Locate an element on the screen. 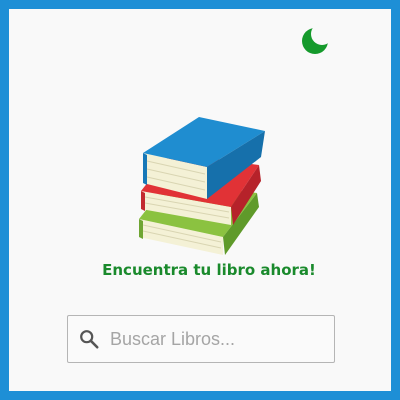 The image size is (400, 400). search-box is located at coordinates (201, 339).